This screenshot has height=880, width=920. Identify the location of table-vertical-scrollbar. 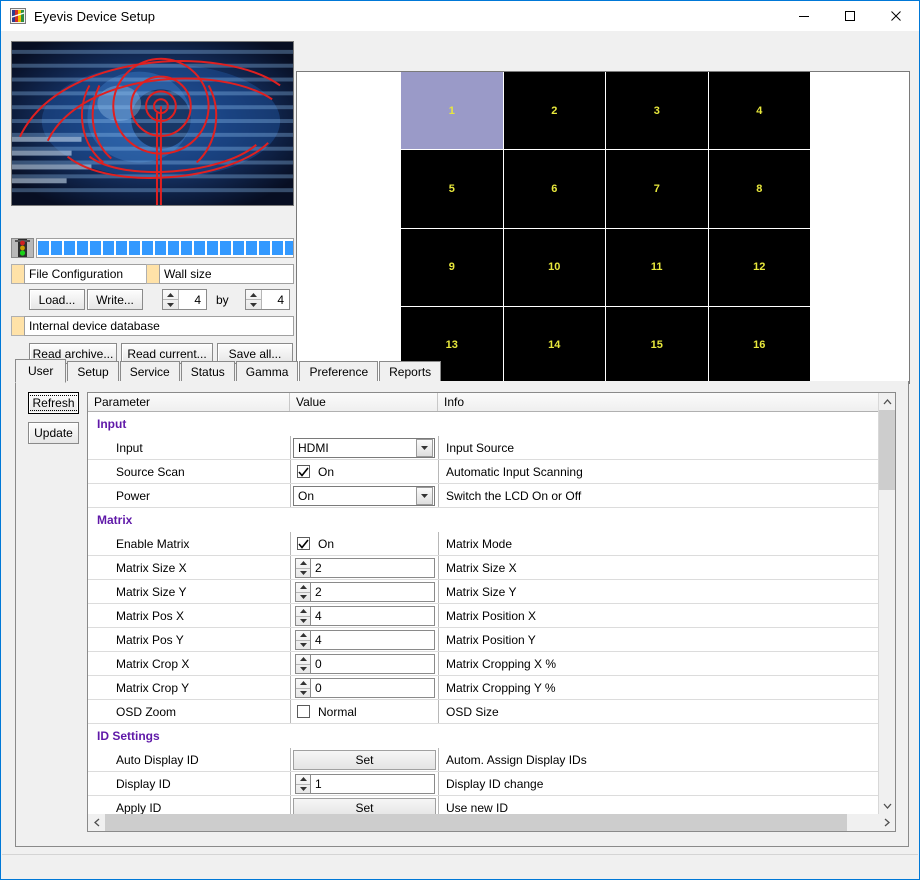
(886, 612).